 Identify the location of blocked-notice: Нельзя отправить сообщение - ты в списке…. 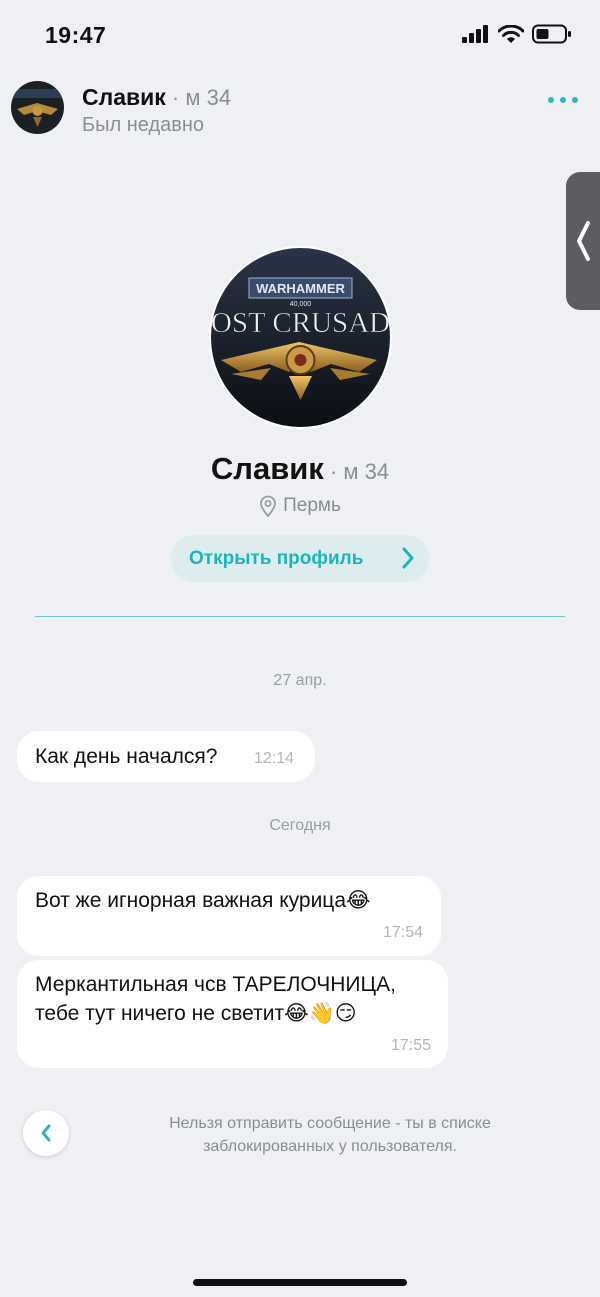
(330, 1135).